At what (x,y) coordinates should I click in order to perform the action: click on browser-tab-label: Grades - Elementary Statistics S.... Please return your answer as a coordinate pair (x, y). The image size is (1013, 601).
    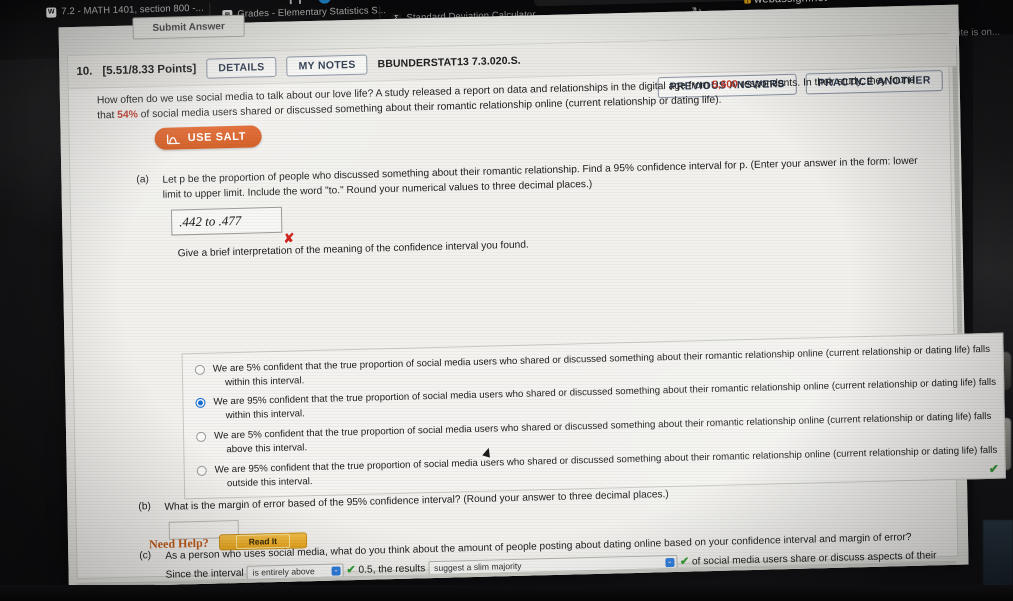
    Looking at the image, I should click on (312, 12).